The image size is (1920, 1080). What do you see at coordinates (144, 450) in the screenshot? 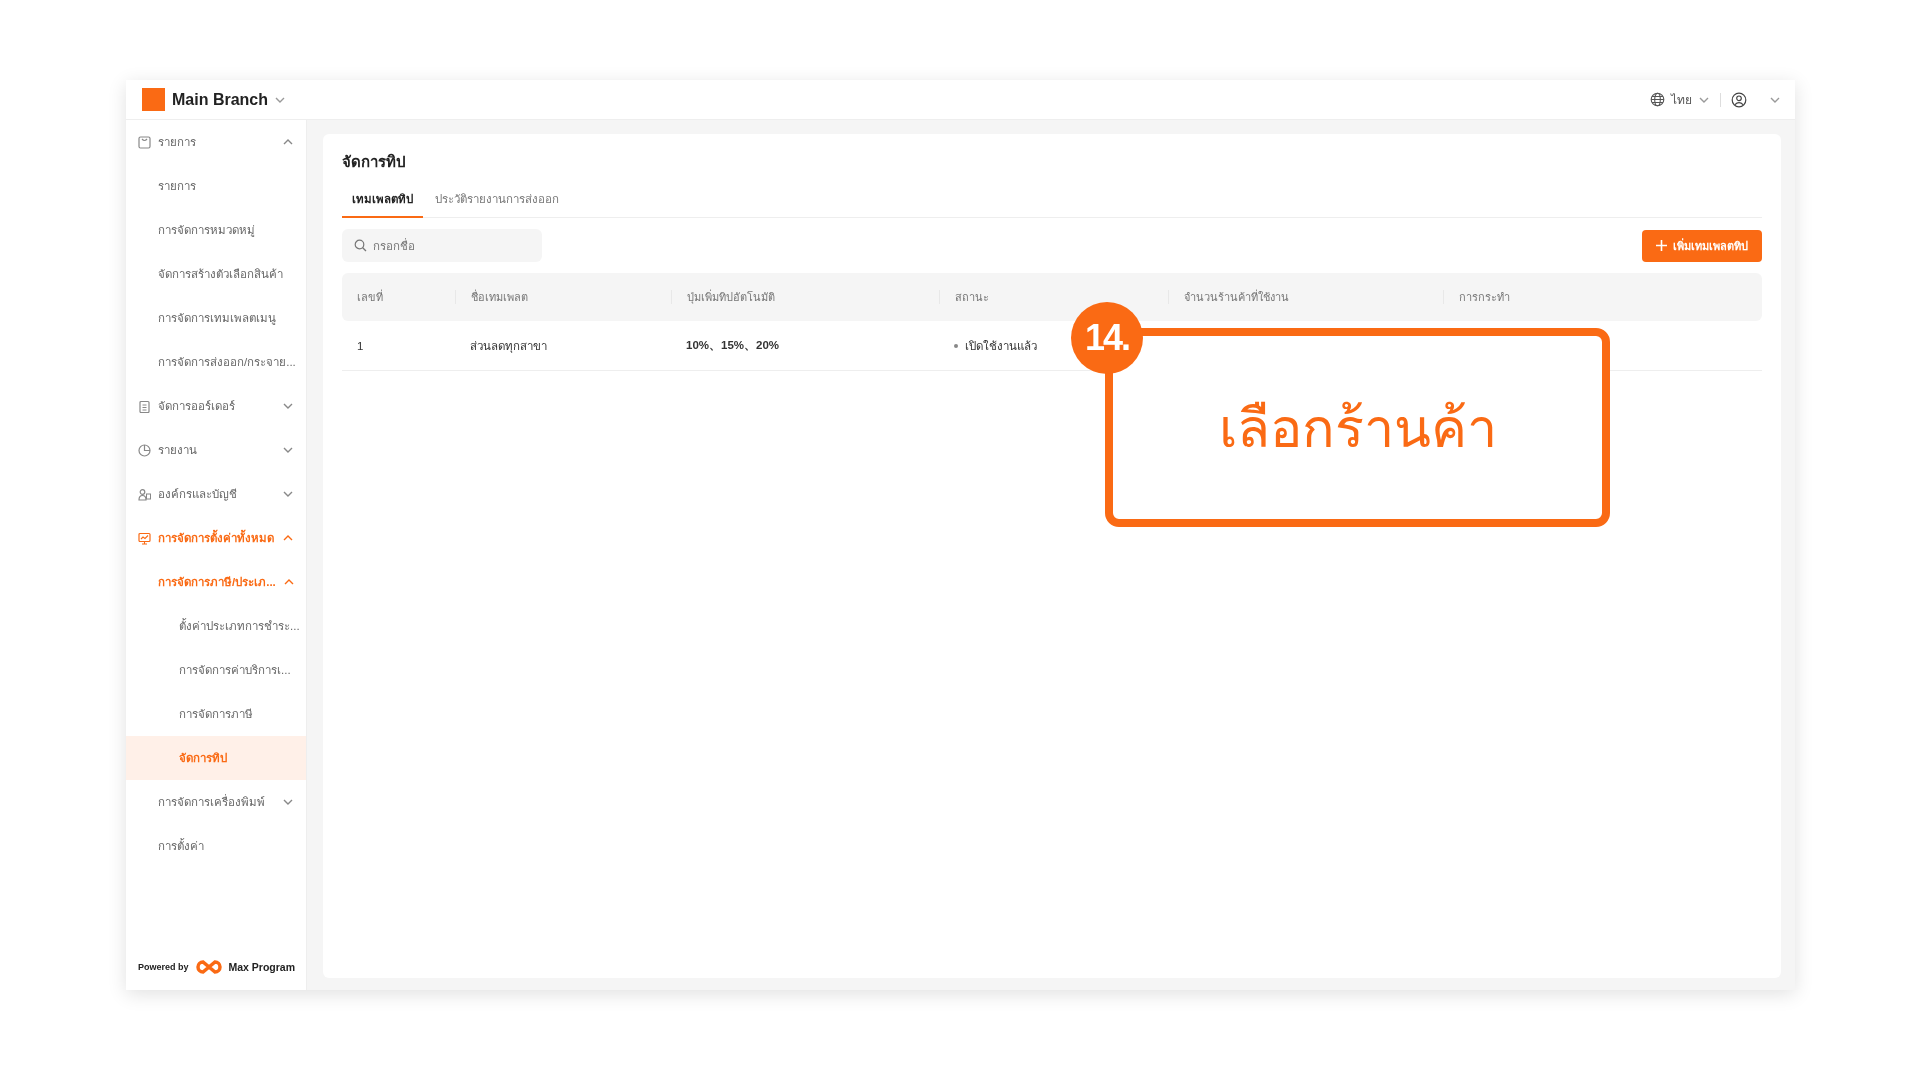
I see `pie-chart-icon` at bounding box center [144, 450].